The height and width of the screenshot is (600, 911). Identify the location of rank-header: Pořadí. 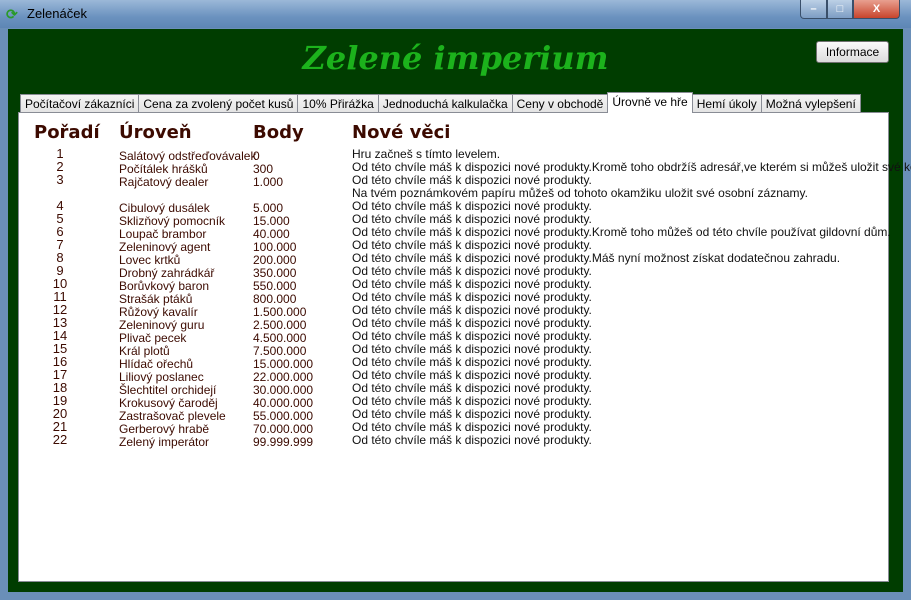
(67, 132).